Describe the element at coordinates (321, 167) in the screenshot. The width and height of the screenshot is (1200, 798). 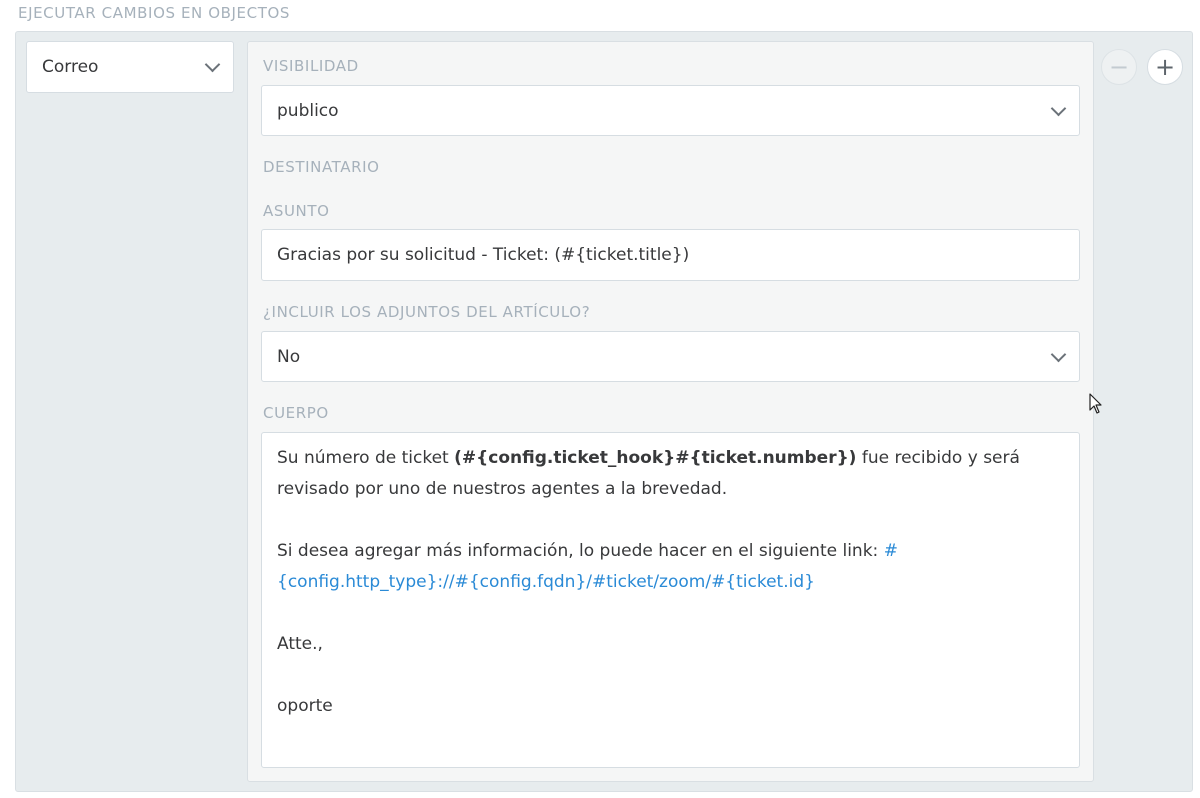
I see `recipient-label: DESTINATARIO` at that location.